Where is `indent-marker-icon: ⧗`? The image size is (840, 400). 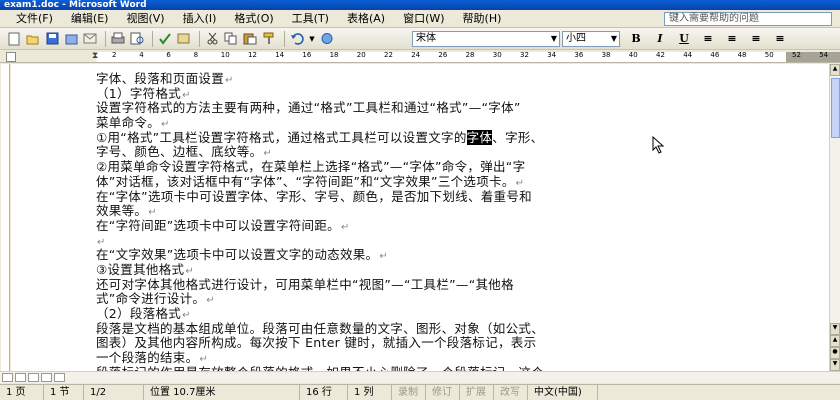 indent-marker-icon: ⧗ is located at coordinates (95, 56).